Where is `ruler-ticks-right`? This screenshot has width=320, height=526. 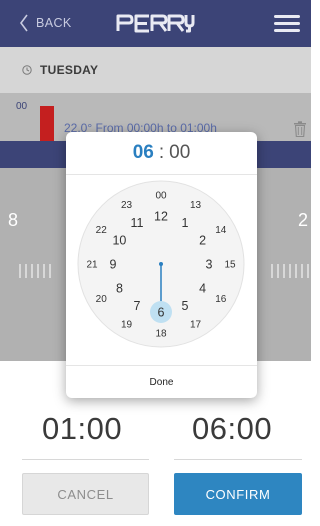
ruler-ticks-right is located at coordinates (290, 271).